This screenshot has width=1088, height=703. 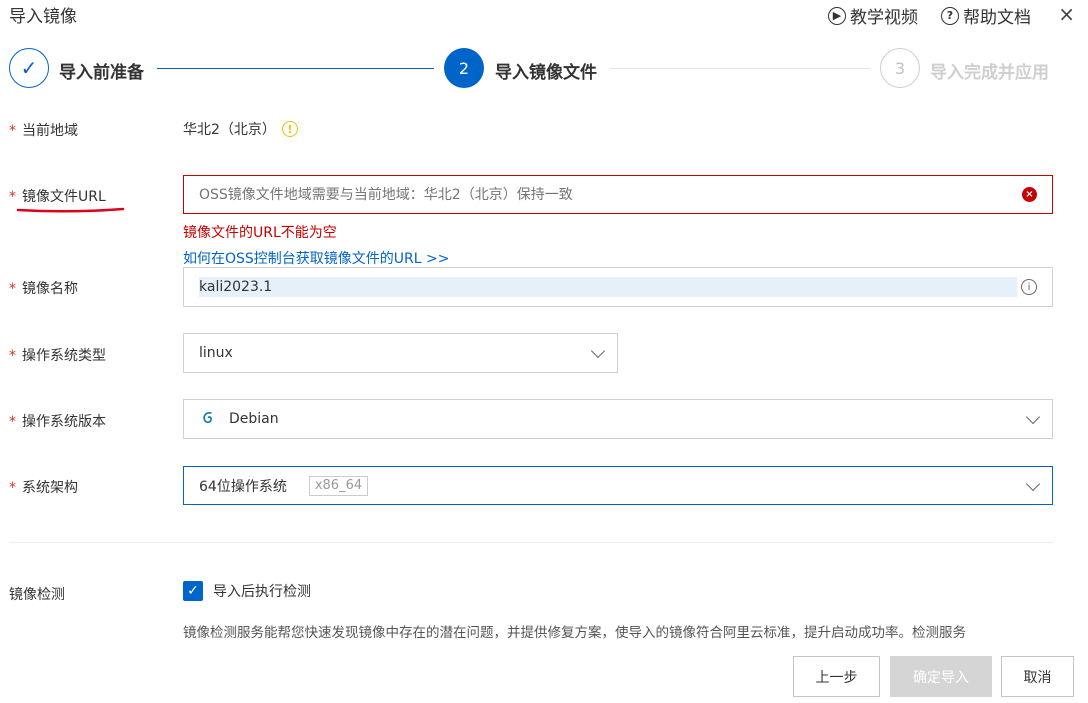 What do you see at coordinates (400, 353) in the screenshot?
I see `os-type-select: linux` at bounding box center [400, 353].